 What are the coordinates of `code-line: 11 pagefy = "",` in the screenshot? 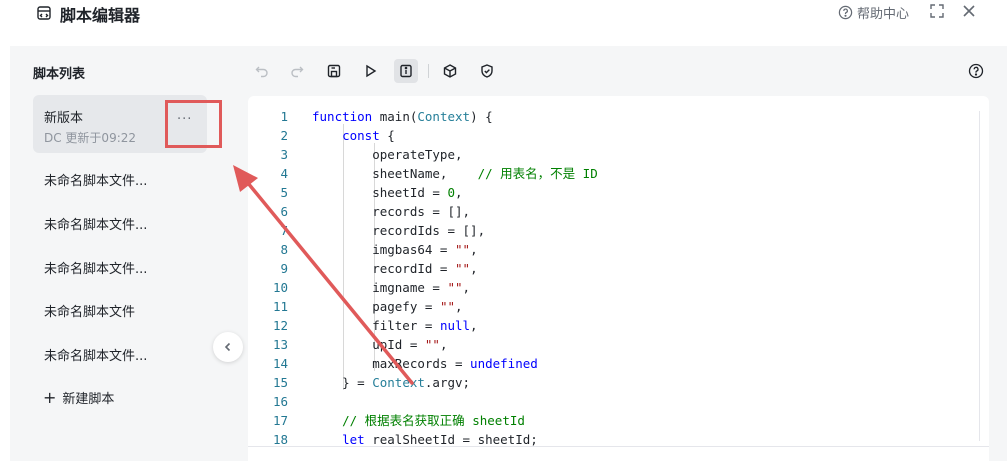 It's located at (367, 306).